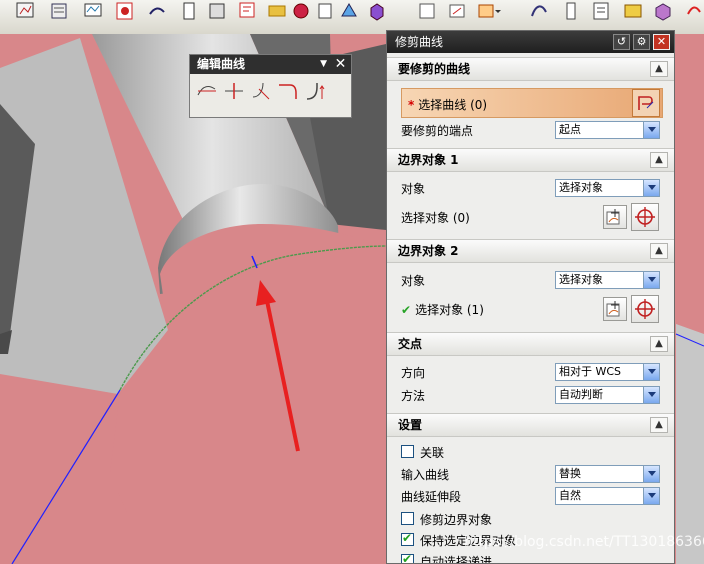 This screenshot has height=564, width=704. What do you see at coordinates (413, 373) in the screenshot?
I see `direction-label: 方向` at bounding box center [413, 373].